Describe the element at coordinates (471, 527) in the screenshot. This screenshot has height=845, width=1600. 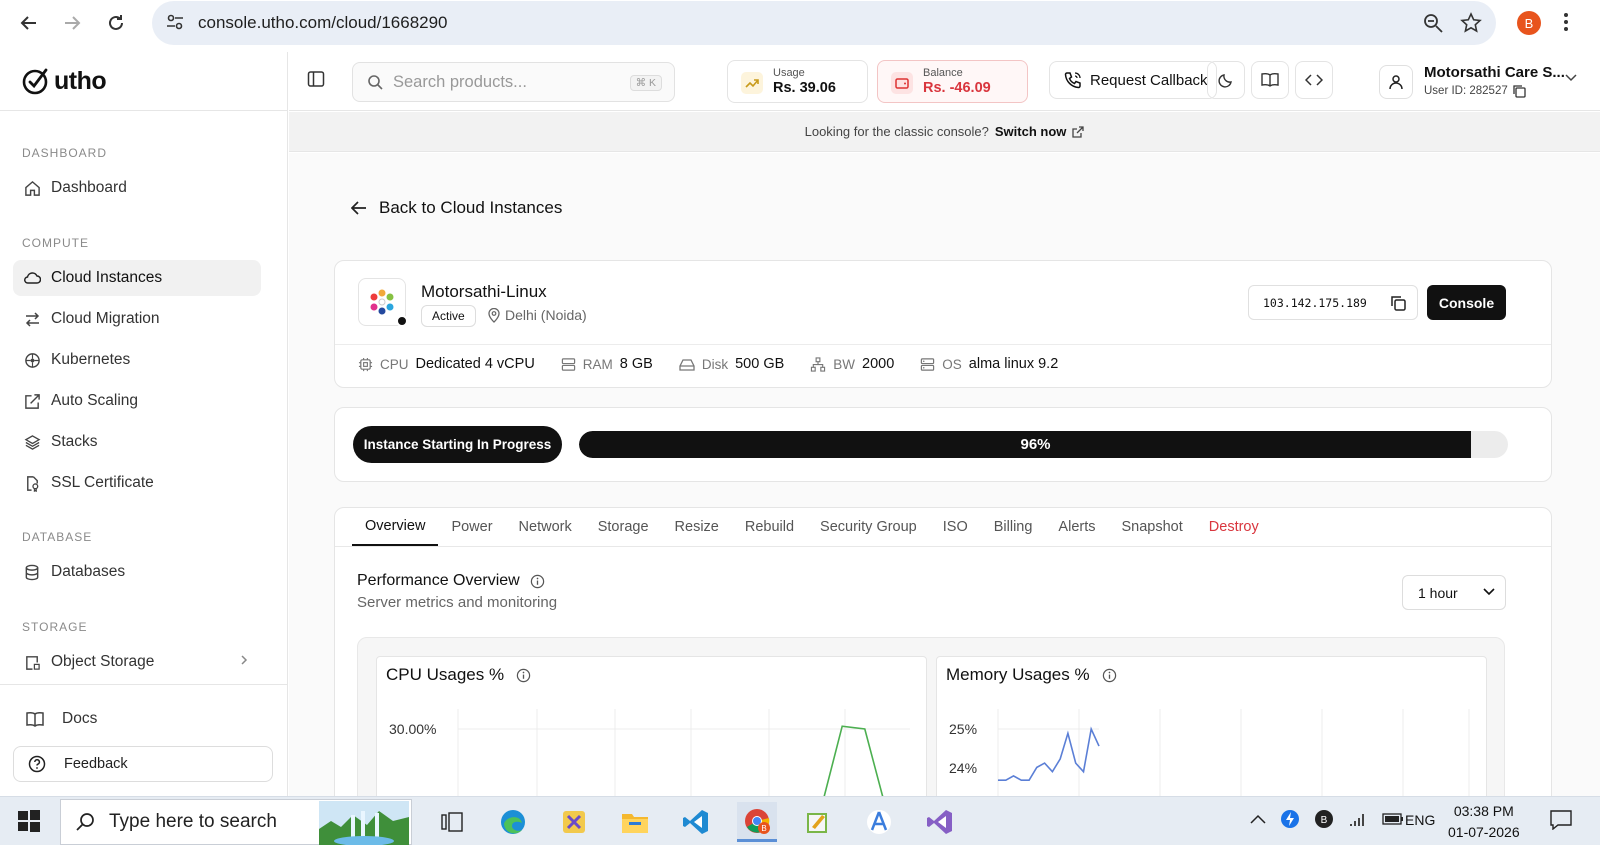
I see `tab-power: Power` at that location.